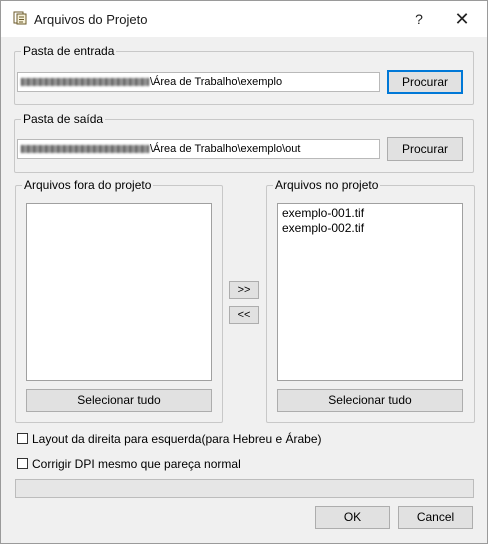  I want to click on app-icon, so click(20, 18).